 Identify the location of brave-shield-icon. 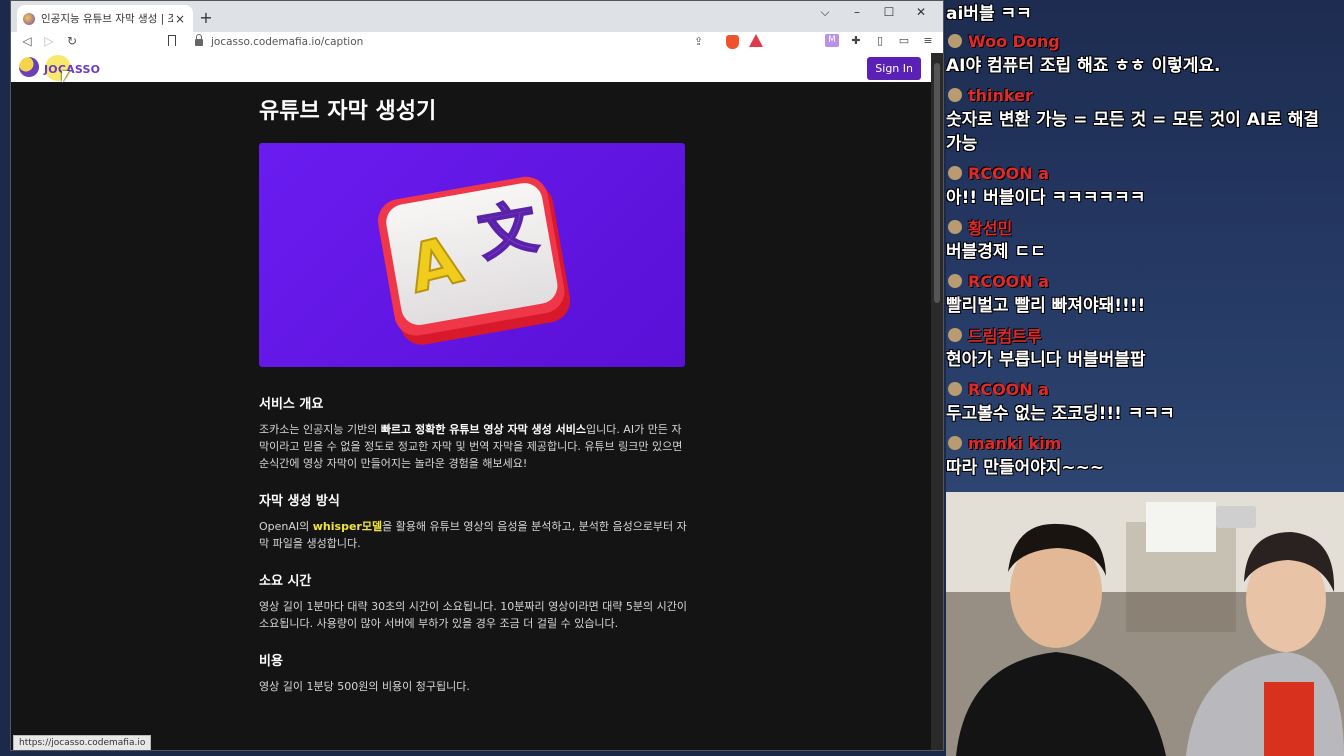
(732, 42).